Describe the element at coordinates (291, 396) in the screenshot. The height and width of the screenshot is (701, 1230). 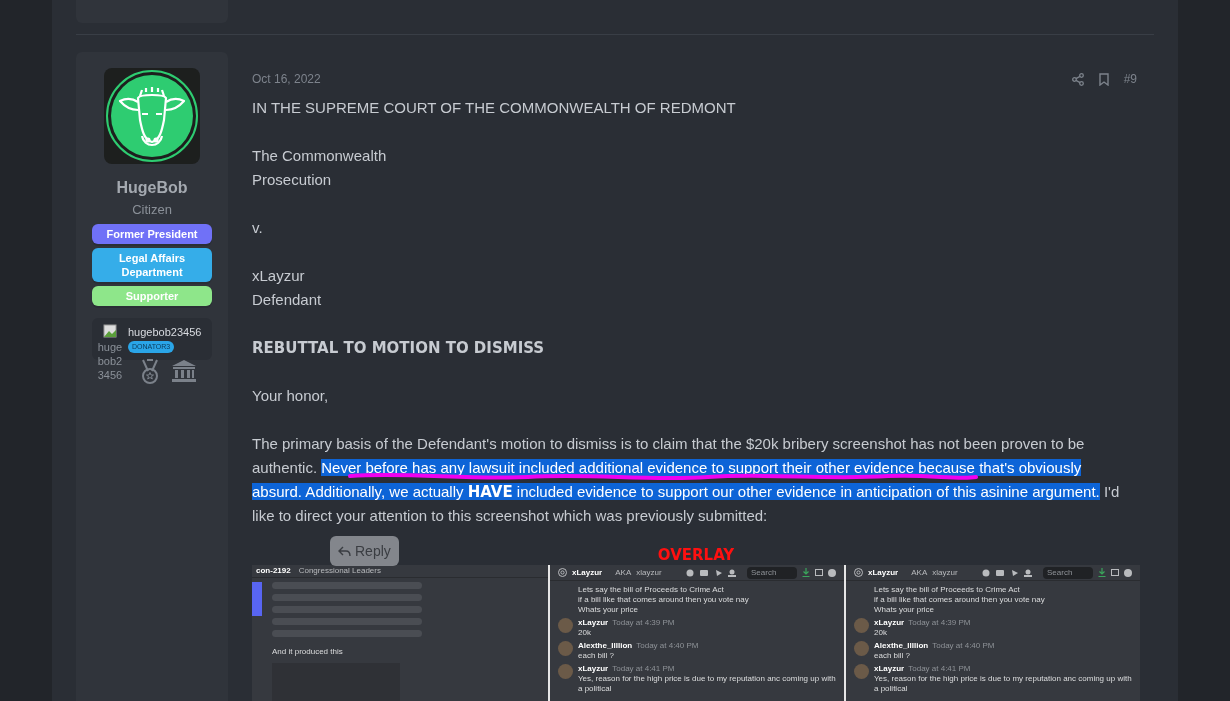
I see `body-text: Your honor,` at that location.